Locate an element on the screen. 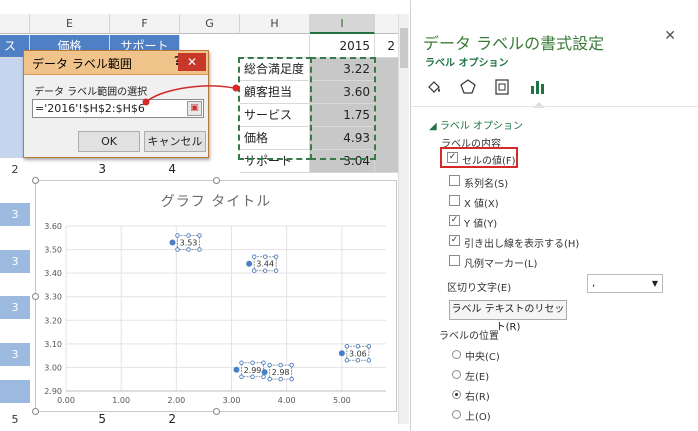  radio-label: 左(E) is located at coordinates (477, 375).